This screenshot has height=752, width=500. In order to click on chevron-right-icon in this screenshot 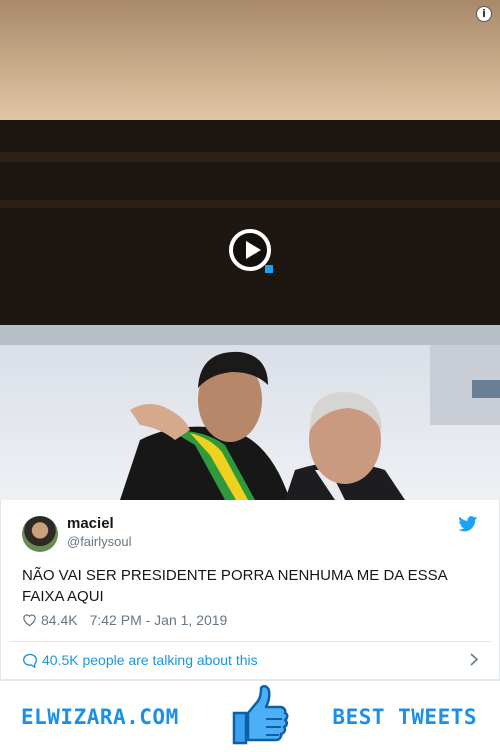, I will do `click(474, 659)`.